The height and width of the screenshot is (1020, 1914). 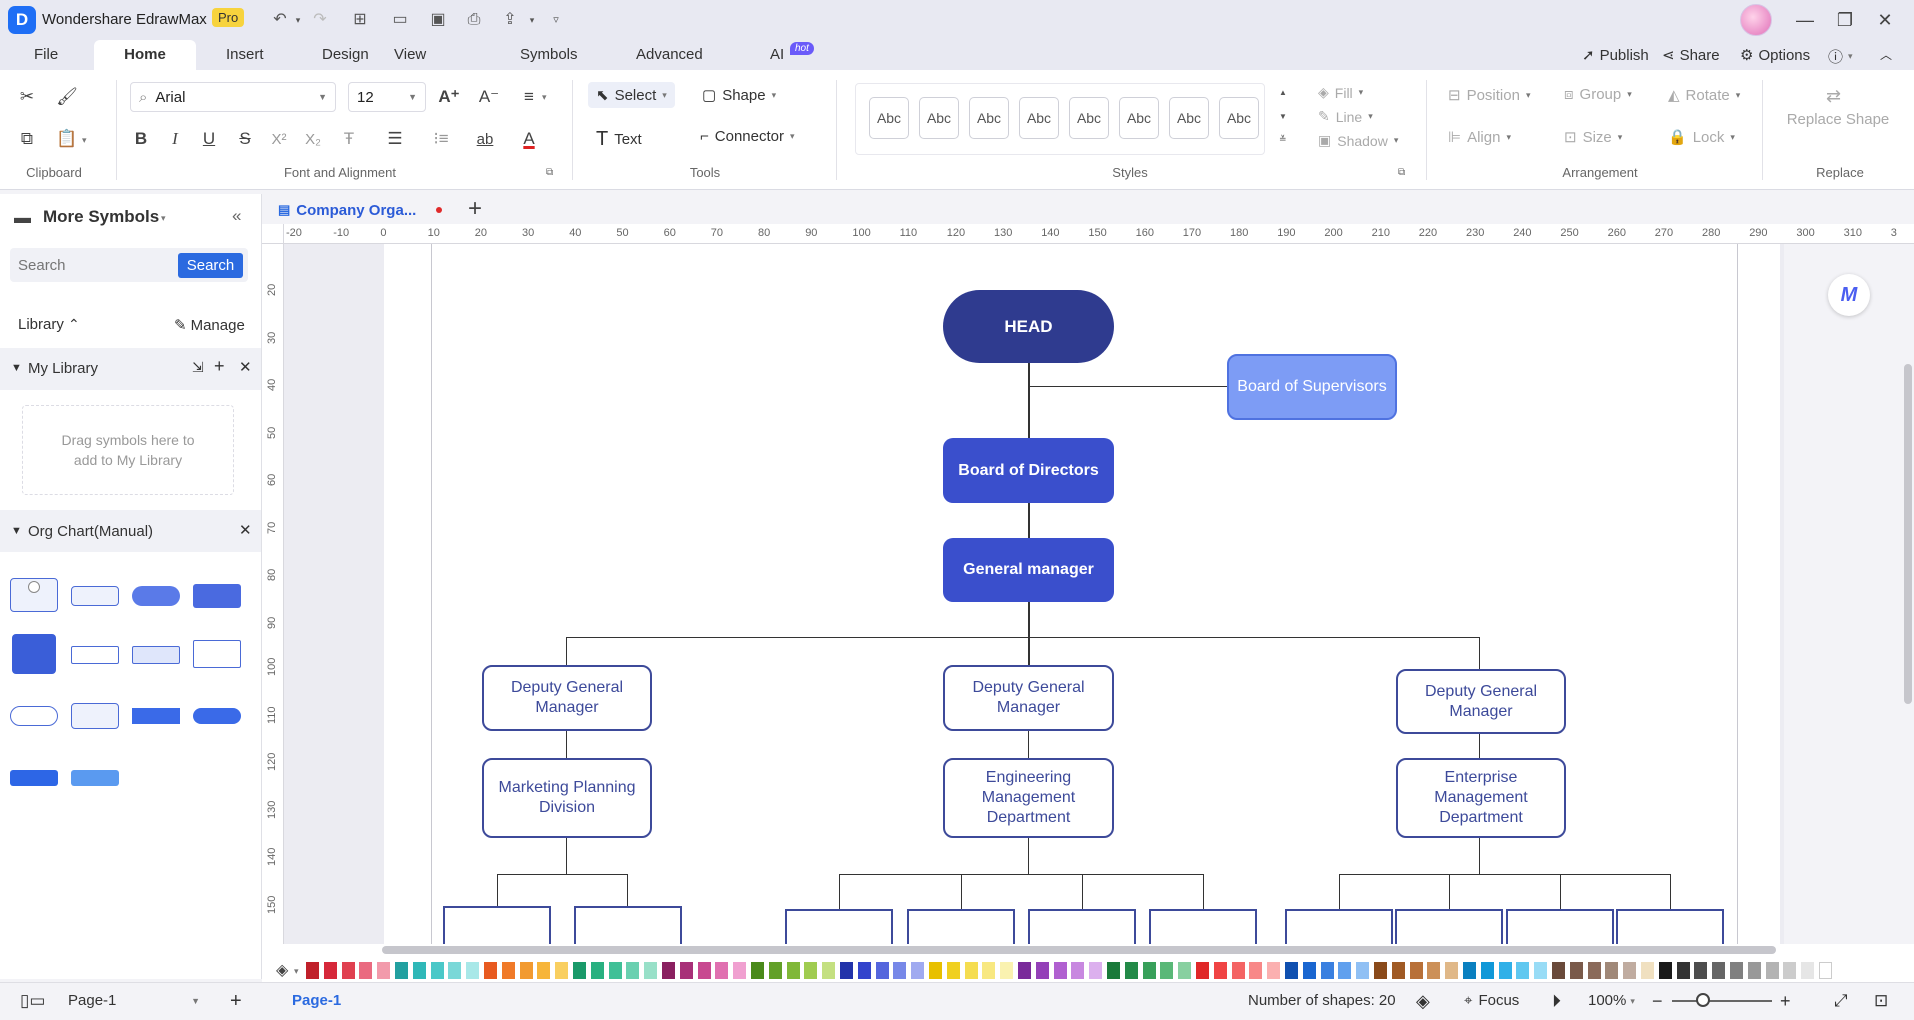 What do you see at coordinates (1079, 950) in the screenshot?
I see `horizontal-scrollbar` at bounding box center [1079, 950].